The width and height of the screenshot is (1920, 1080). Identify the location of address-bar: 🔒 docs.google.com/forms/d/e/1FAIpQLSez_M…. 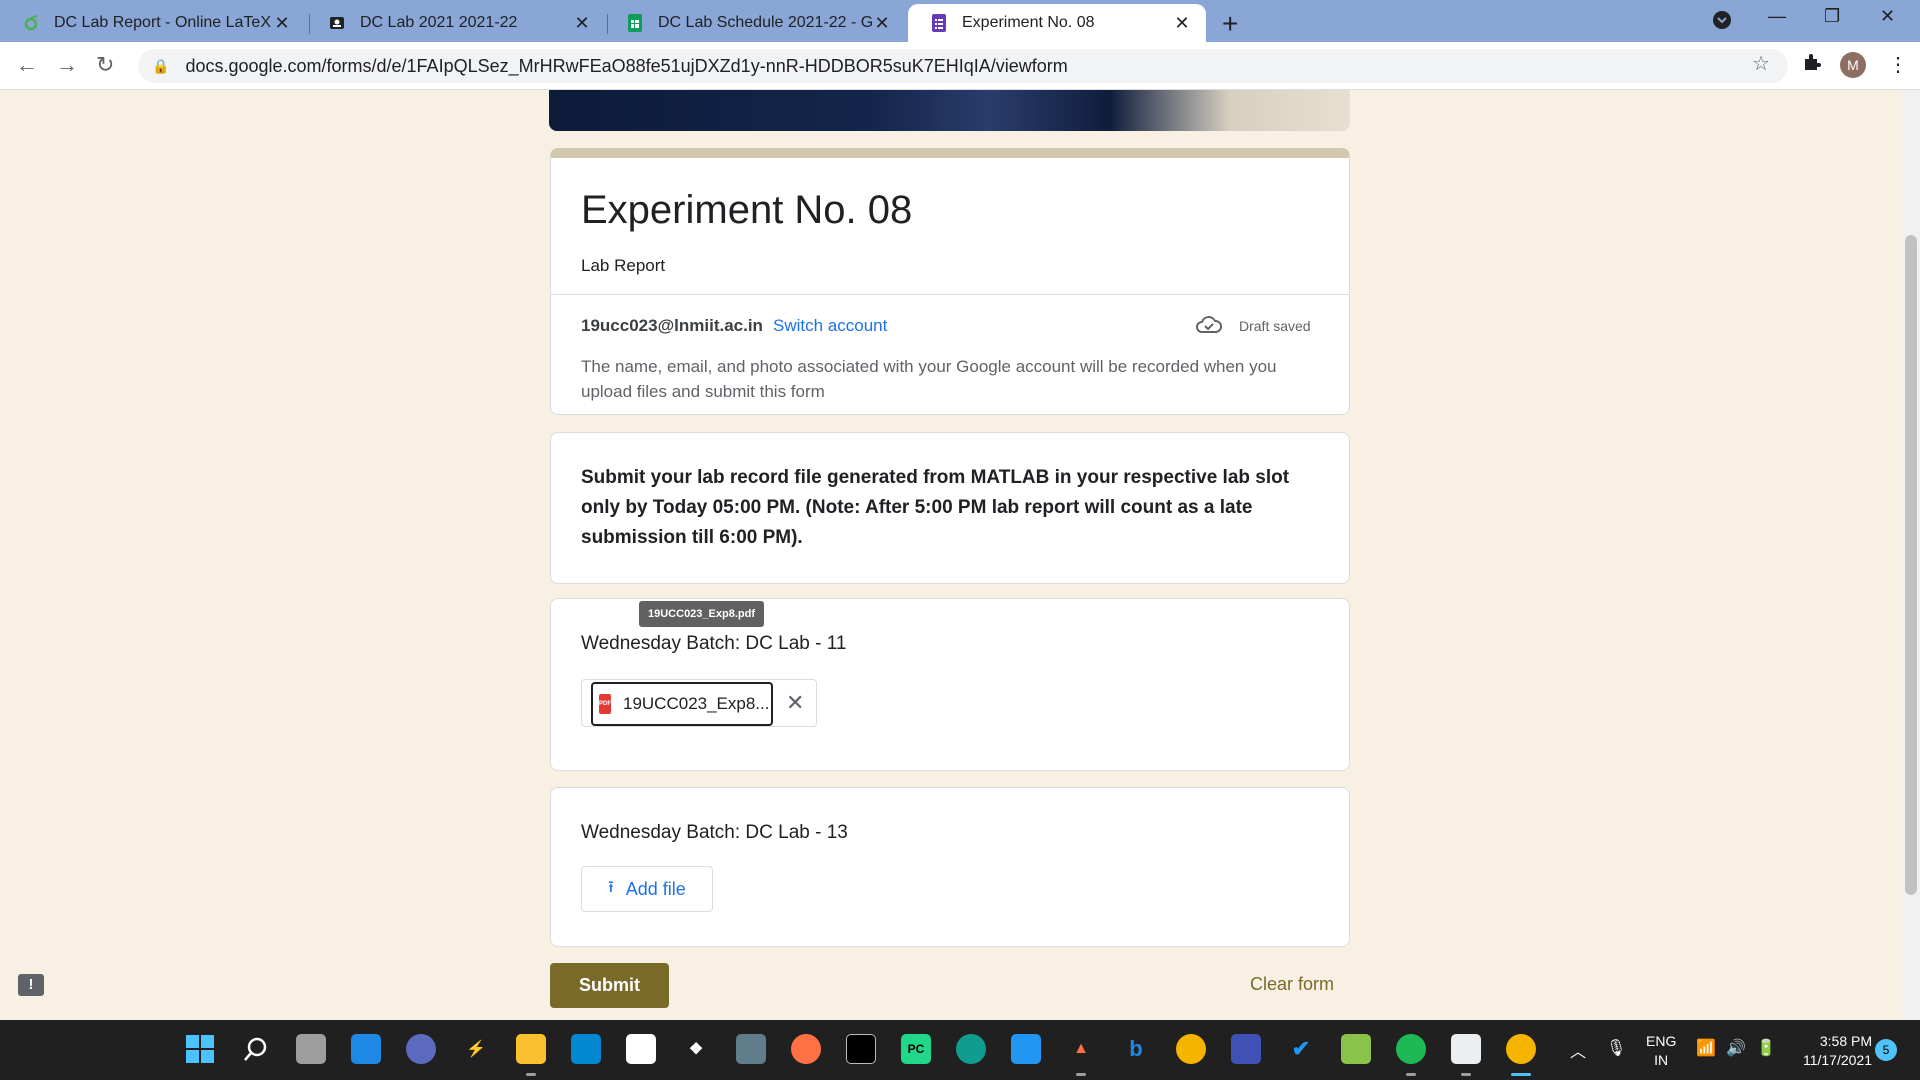
(963, 66).